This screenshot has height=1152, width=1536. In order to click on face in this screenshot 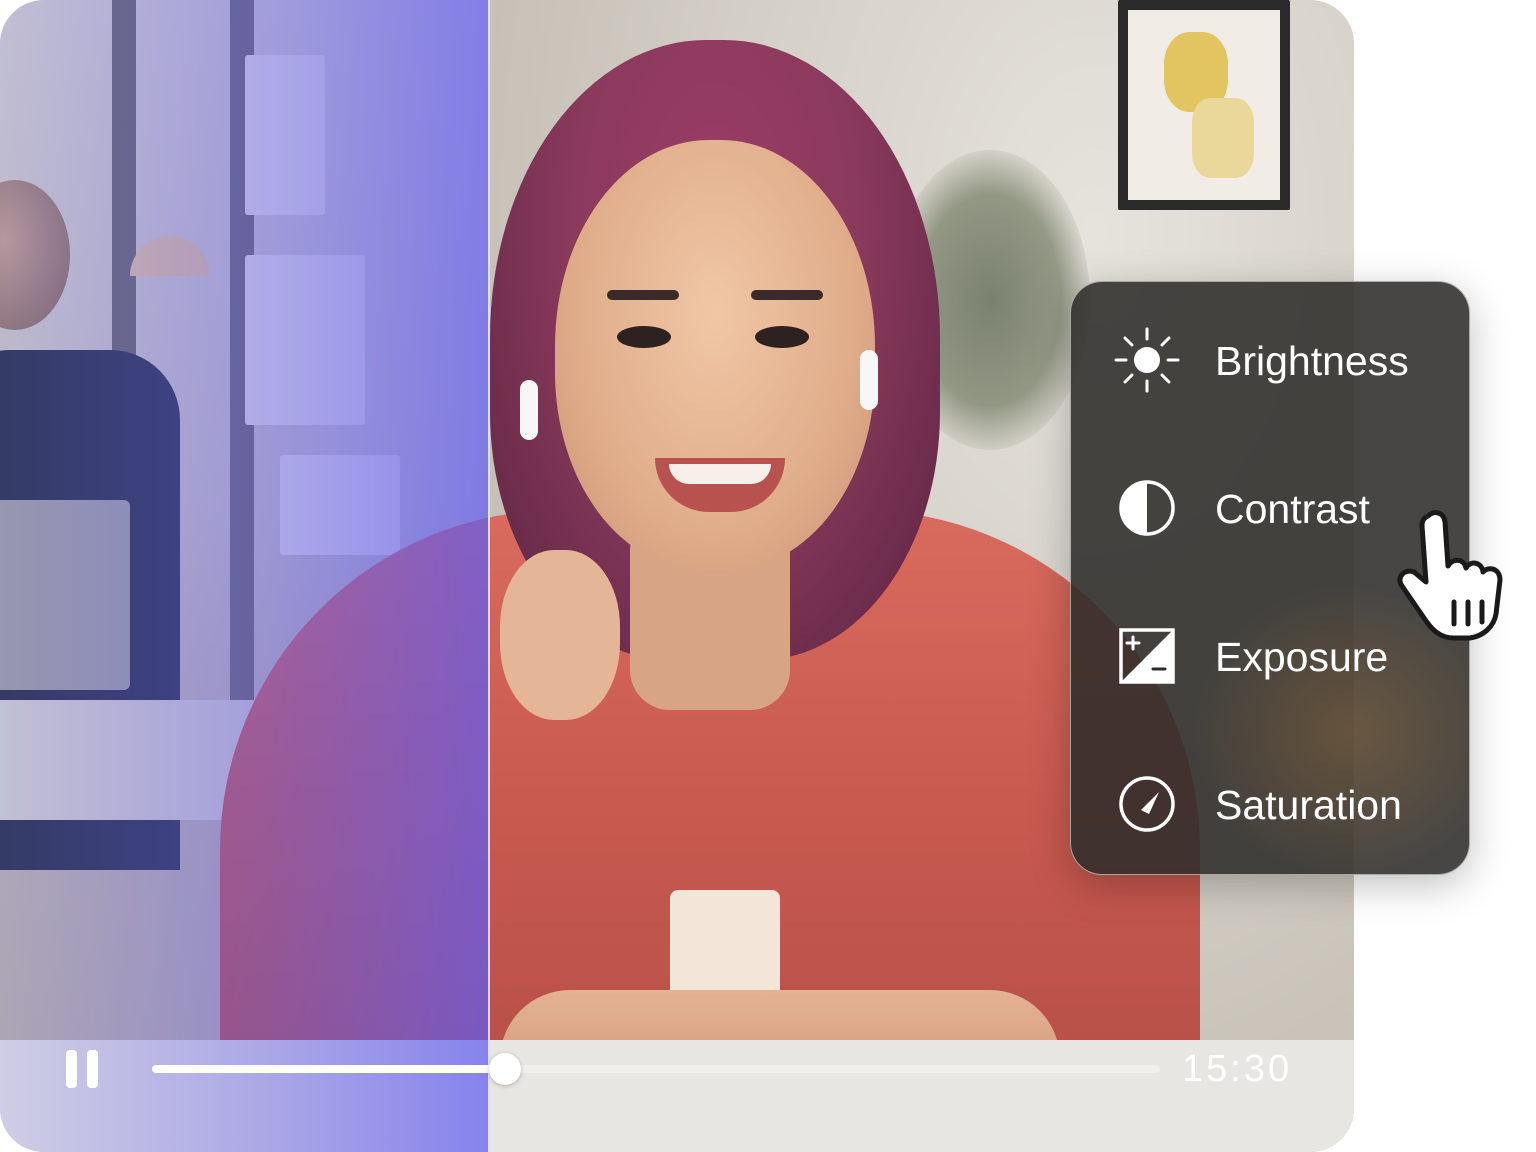, I will do `click(715, 355)`.